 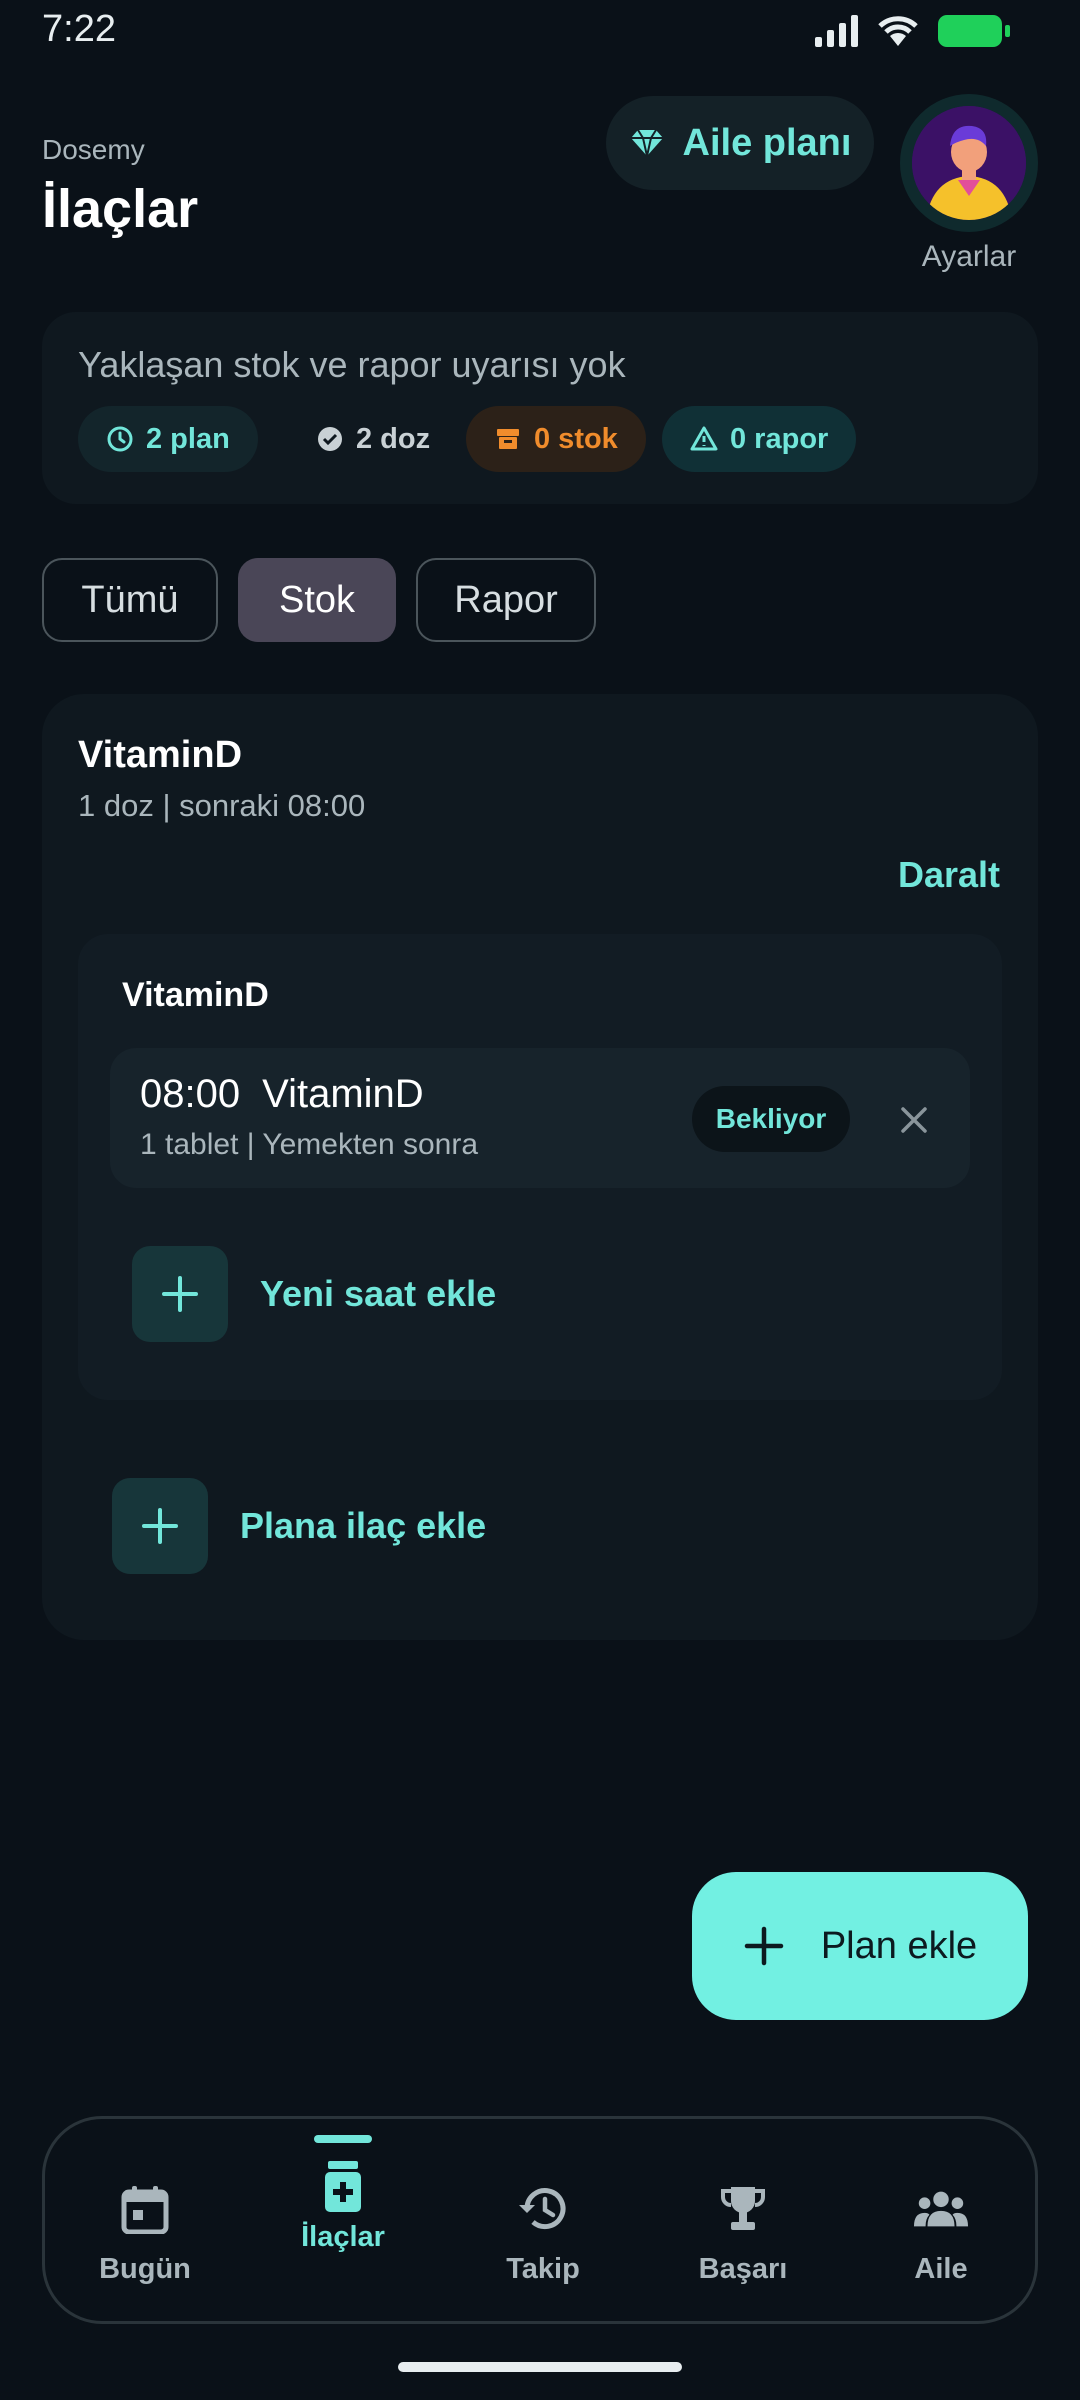 I want to click on settings-avatar-button, so click(x=969, y=163).